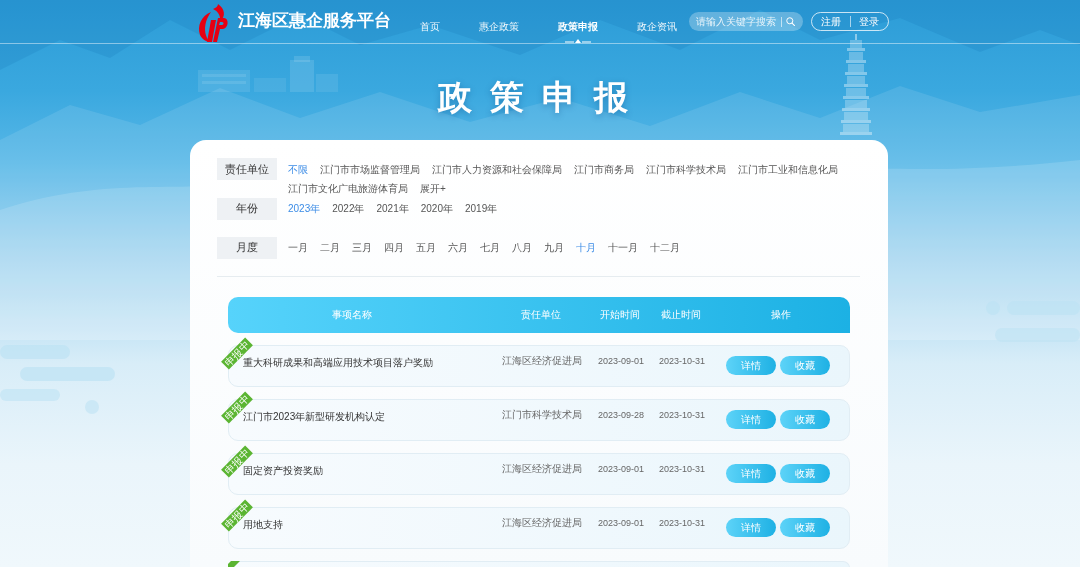 The image size is (1080, 567). I want to click on column-header: 操作, so click(781, 314).